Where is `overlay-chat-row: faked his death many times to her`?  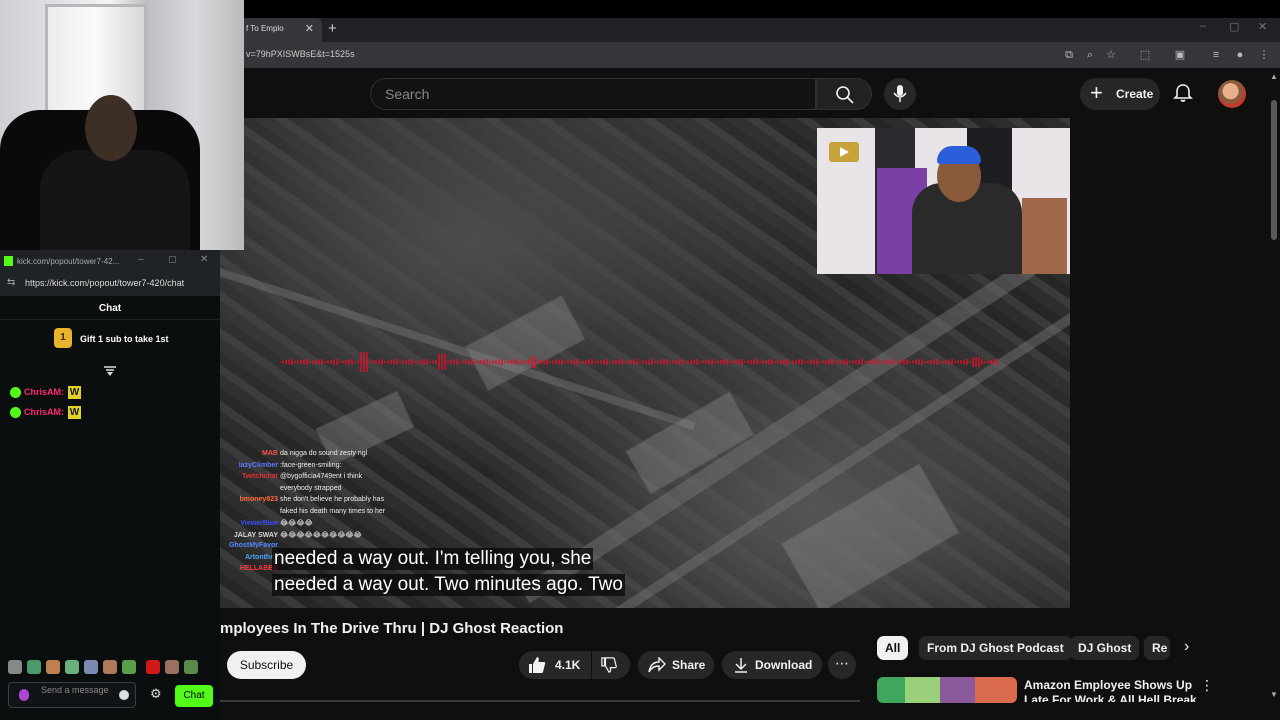 overlay-chat-row: faked his death many times to her is located at coordinates (315, 514).